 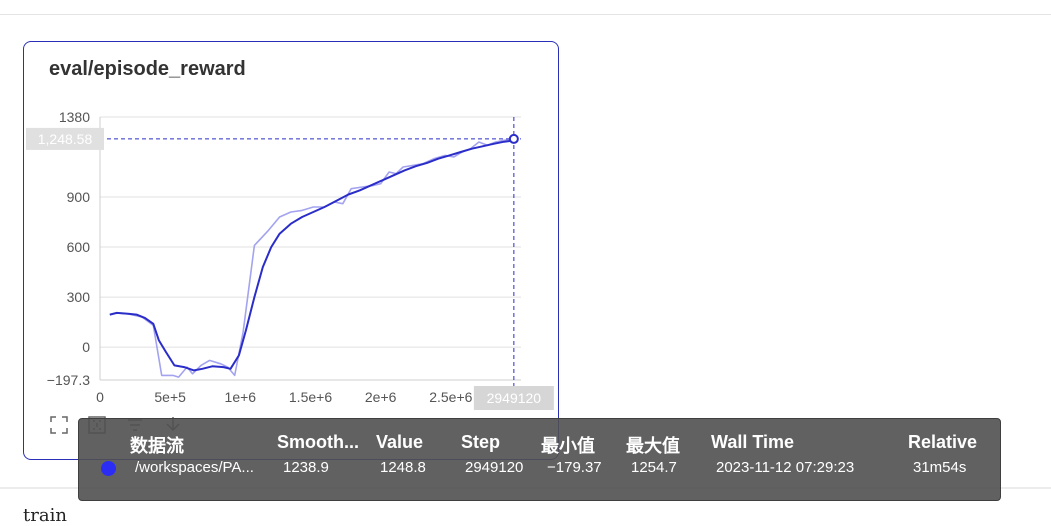 What do you see at coordinates (68, 380) in the screenshot?
I see `y-tick-label: −197.3` at bounding box center [68, 380].